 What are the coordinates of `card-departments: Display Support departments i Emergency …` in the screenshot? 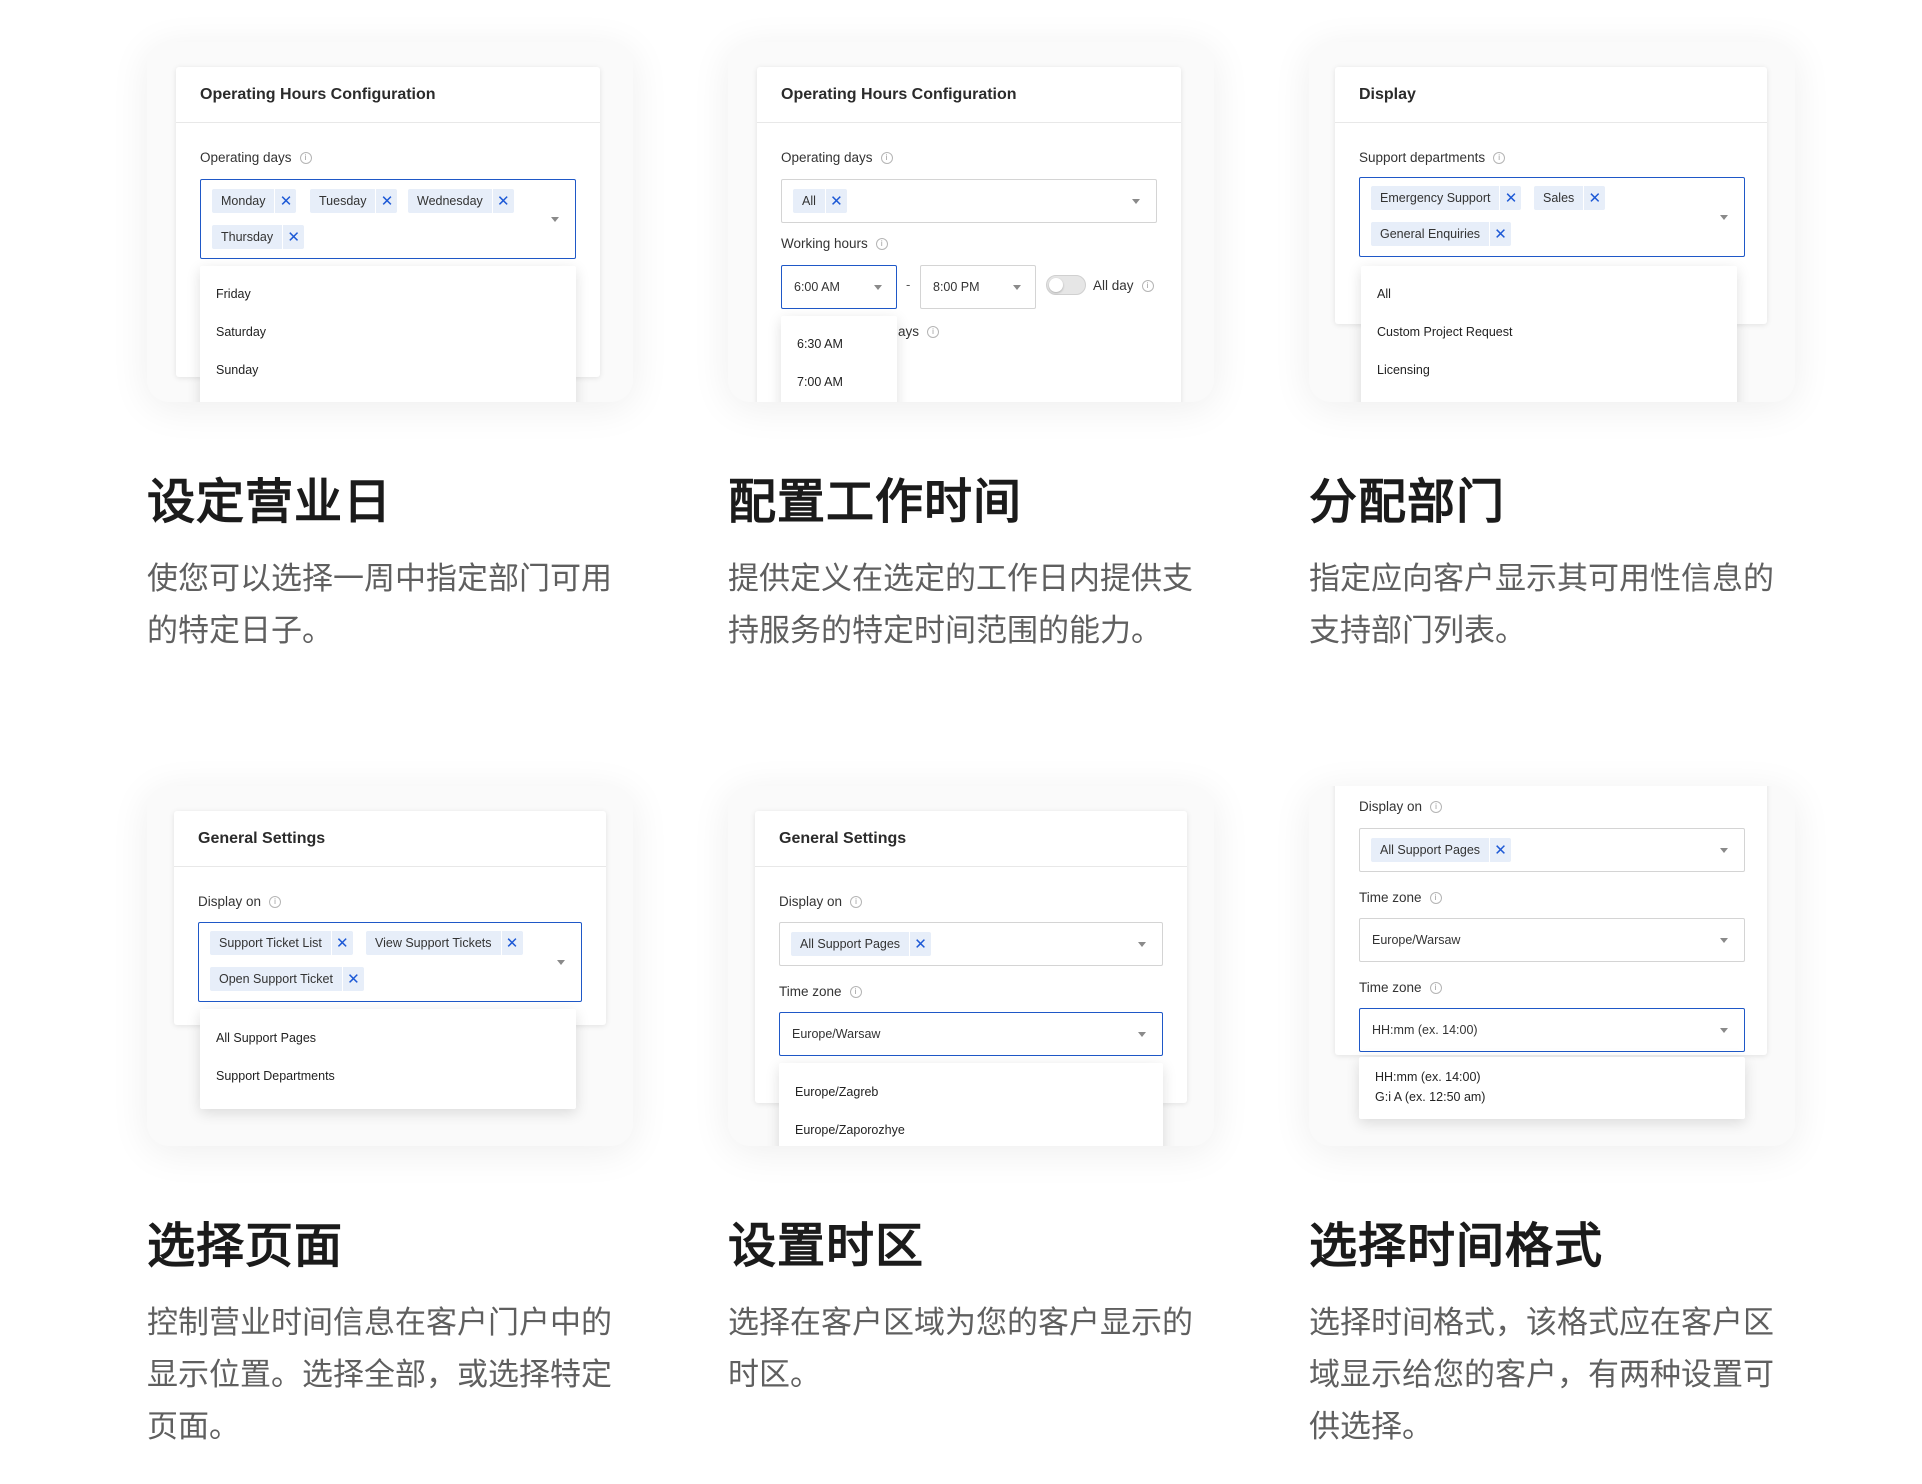 It's located at (1552, 222).